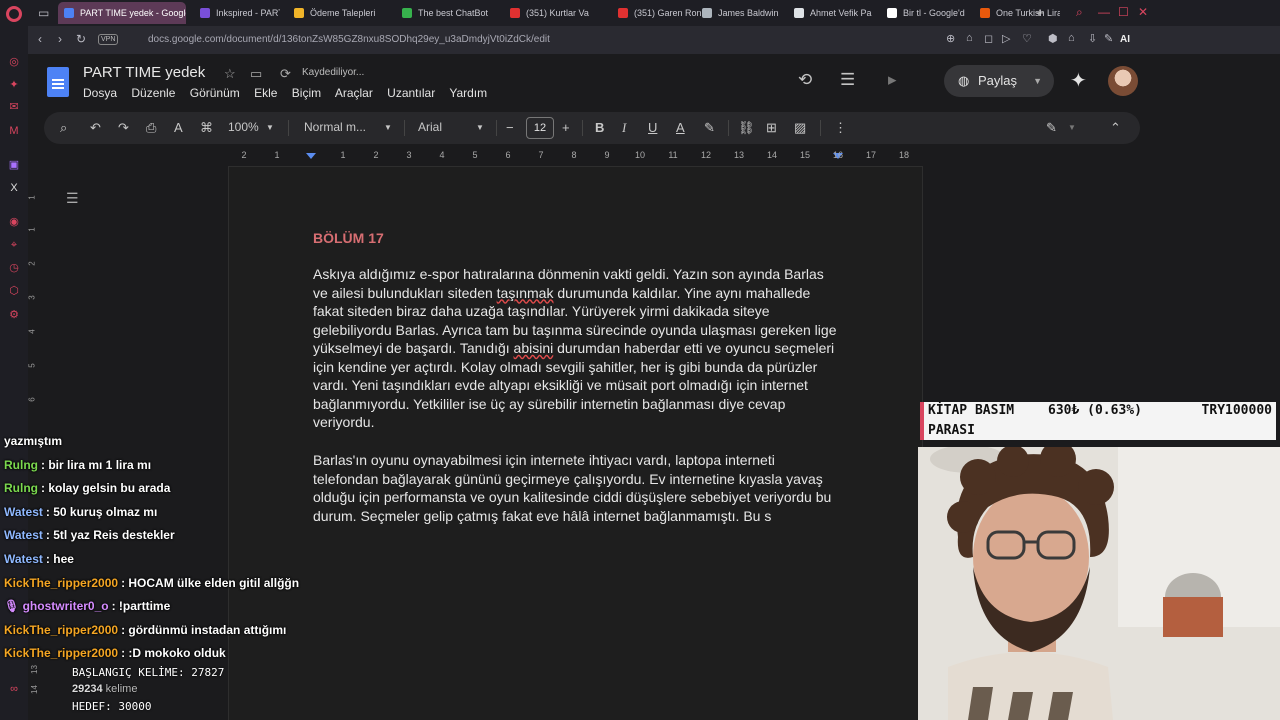 The height and width of the screenshot is (720, 1280). Describe the element at coordinates (599, 127) in the screenshot. I see `bold-icon: B` at that location.